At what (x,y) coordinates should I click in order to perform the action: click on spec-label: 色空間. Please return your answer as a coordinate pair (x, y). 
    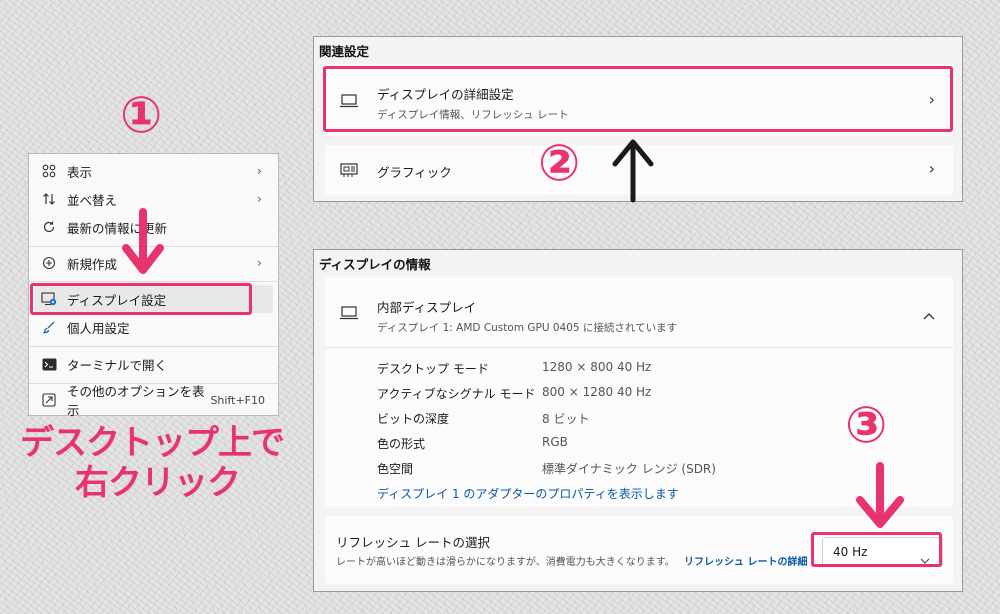
    Looking at the image, I should click on (395, 469).